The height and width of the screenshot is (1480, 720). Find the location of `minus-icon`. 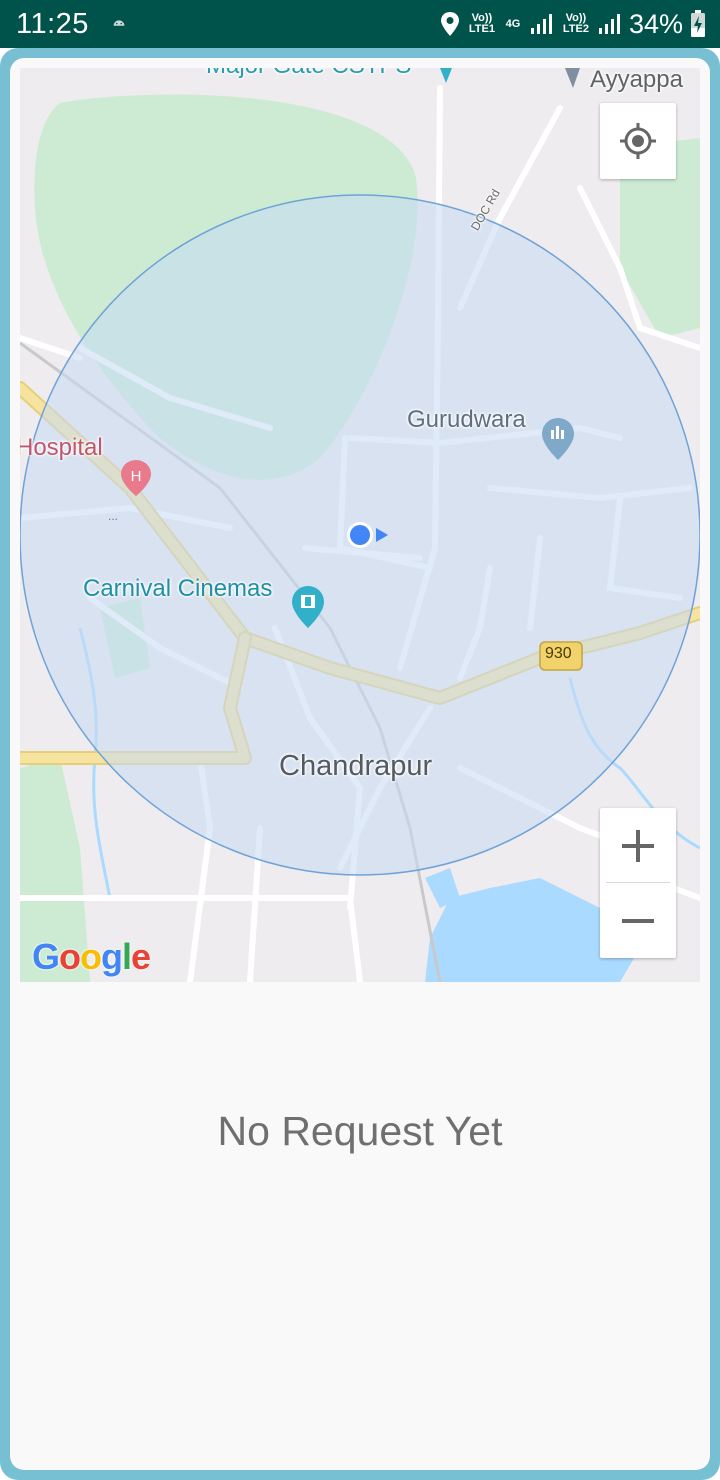

minus-icon is located at coordinates (638, 920).